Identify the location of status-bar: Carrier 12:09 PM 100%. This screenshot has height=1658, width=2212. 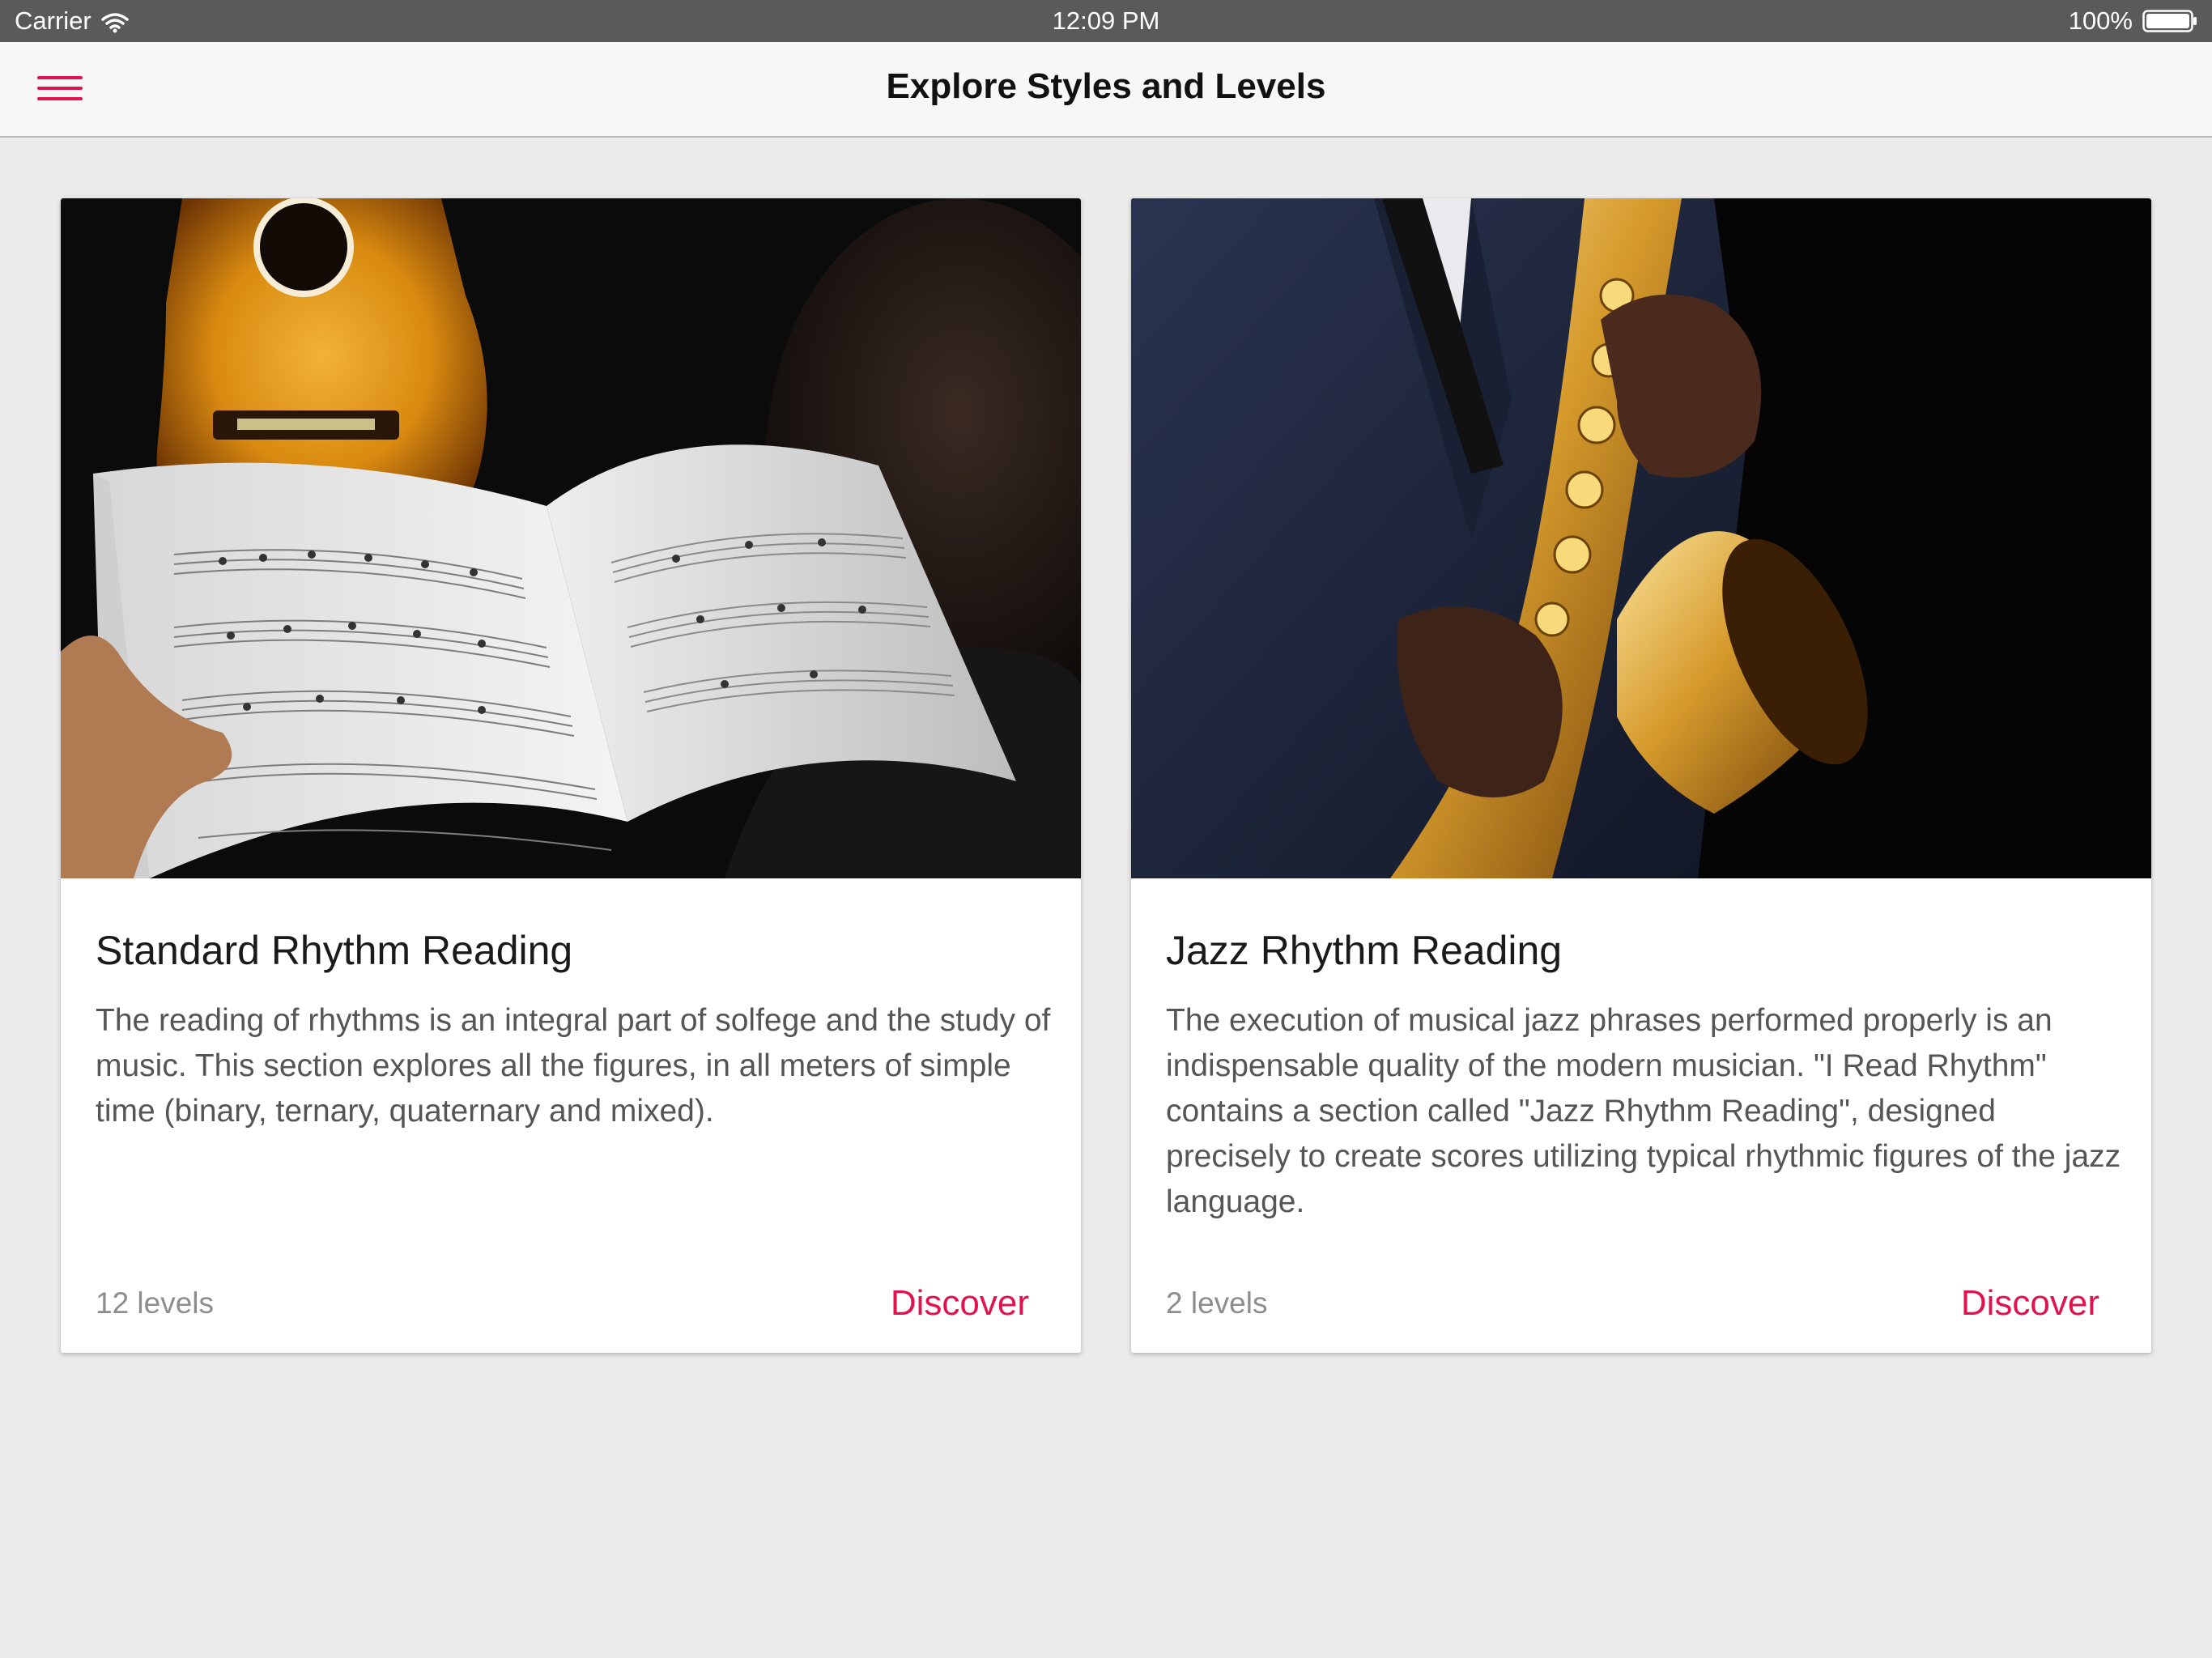
(1106, 21).